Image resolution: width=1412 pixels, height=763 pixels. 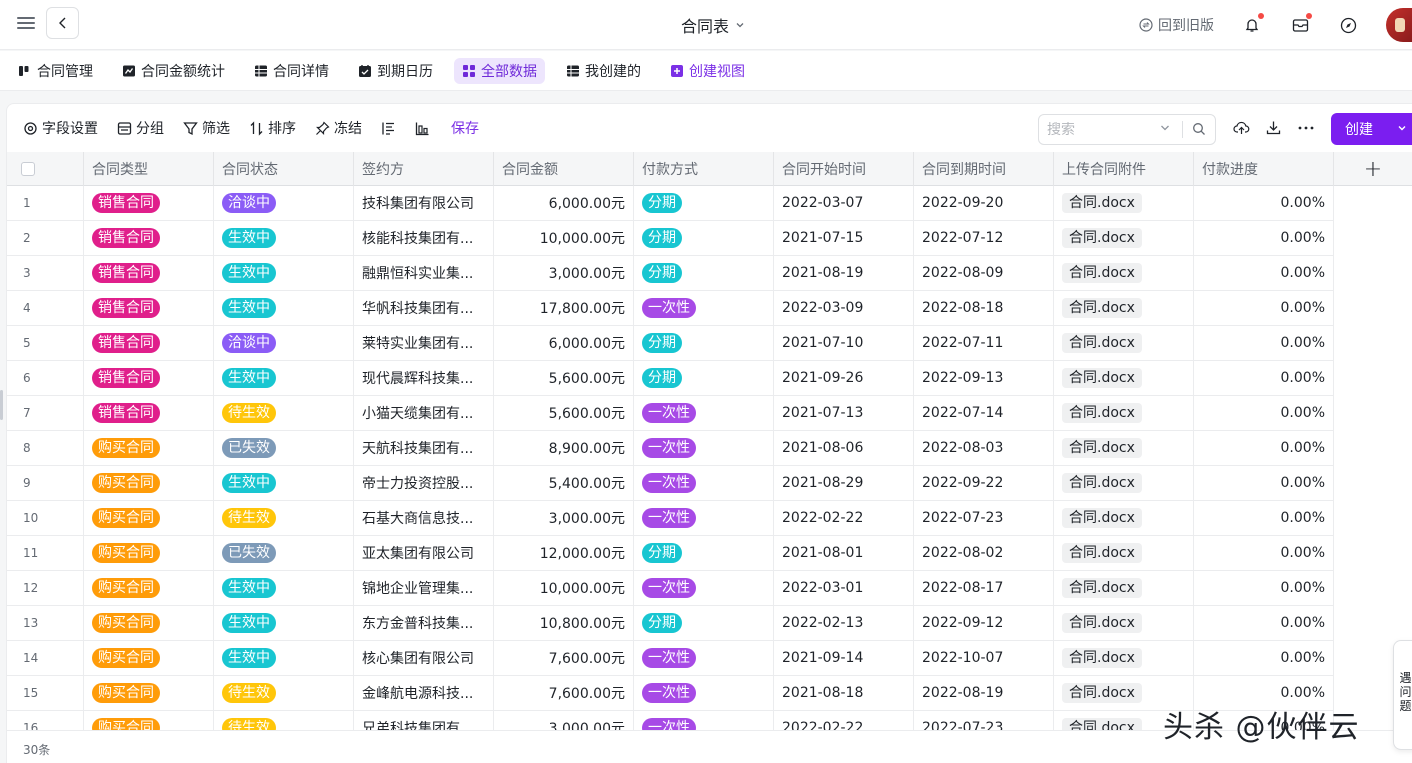 I want to click on cell-status: 已失效, so click(x=284, y=553).